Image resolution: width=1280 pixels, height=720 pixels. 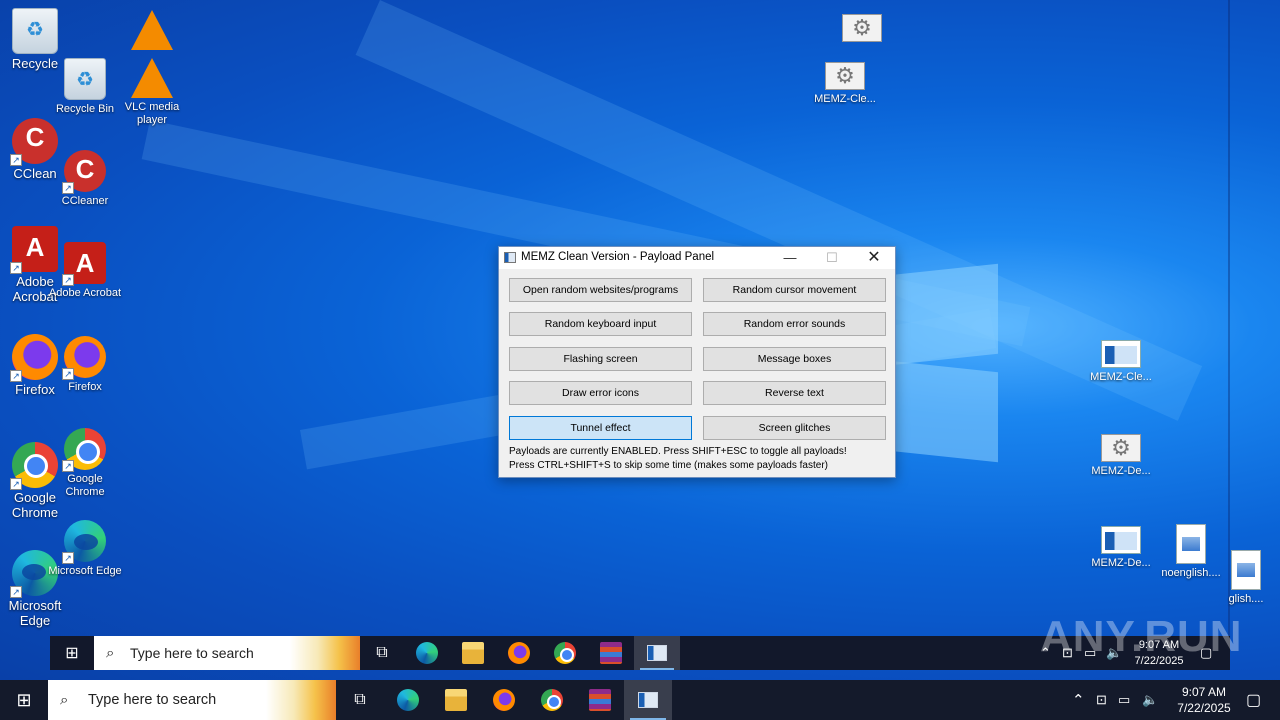 I want to click on desktop-icon-recycle-bin: Recycle Bin, so click(x=85, y=87).